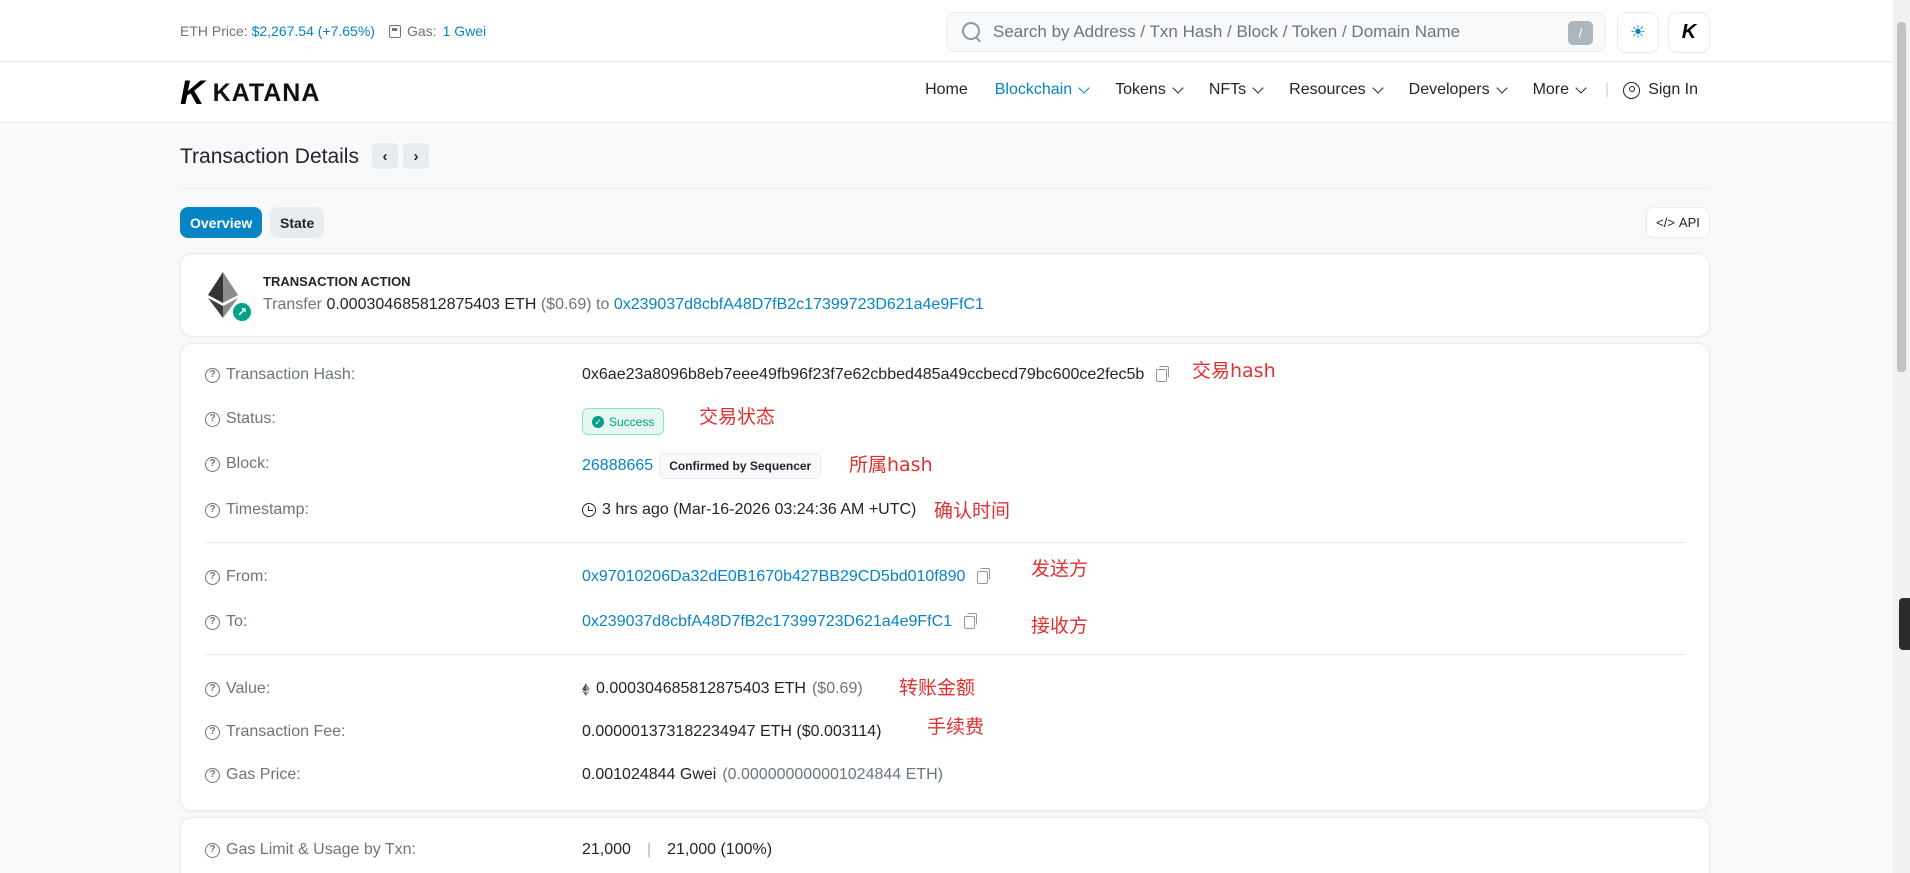  I want to click on chevron-right-icon: ›, so click(416, 156).